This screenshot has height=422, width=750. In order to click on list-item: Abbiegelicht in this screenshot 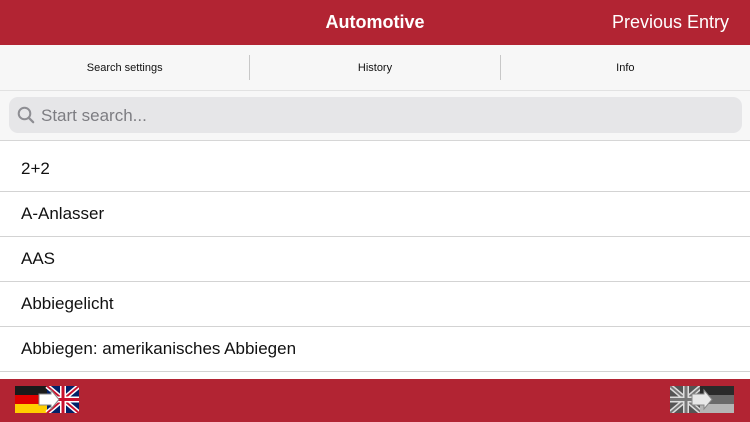, I will do `click(375, 304)`.